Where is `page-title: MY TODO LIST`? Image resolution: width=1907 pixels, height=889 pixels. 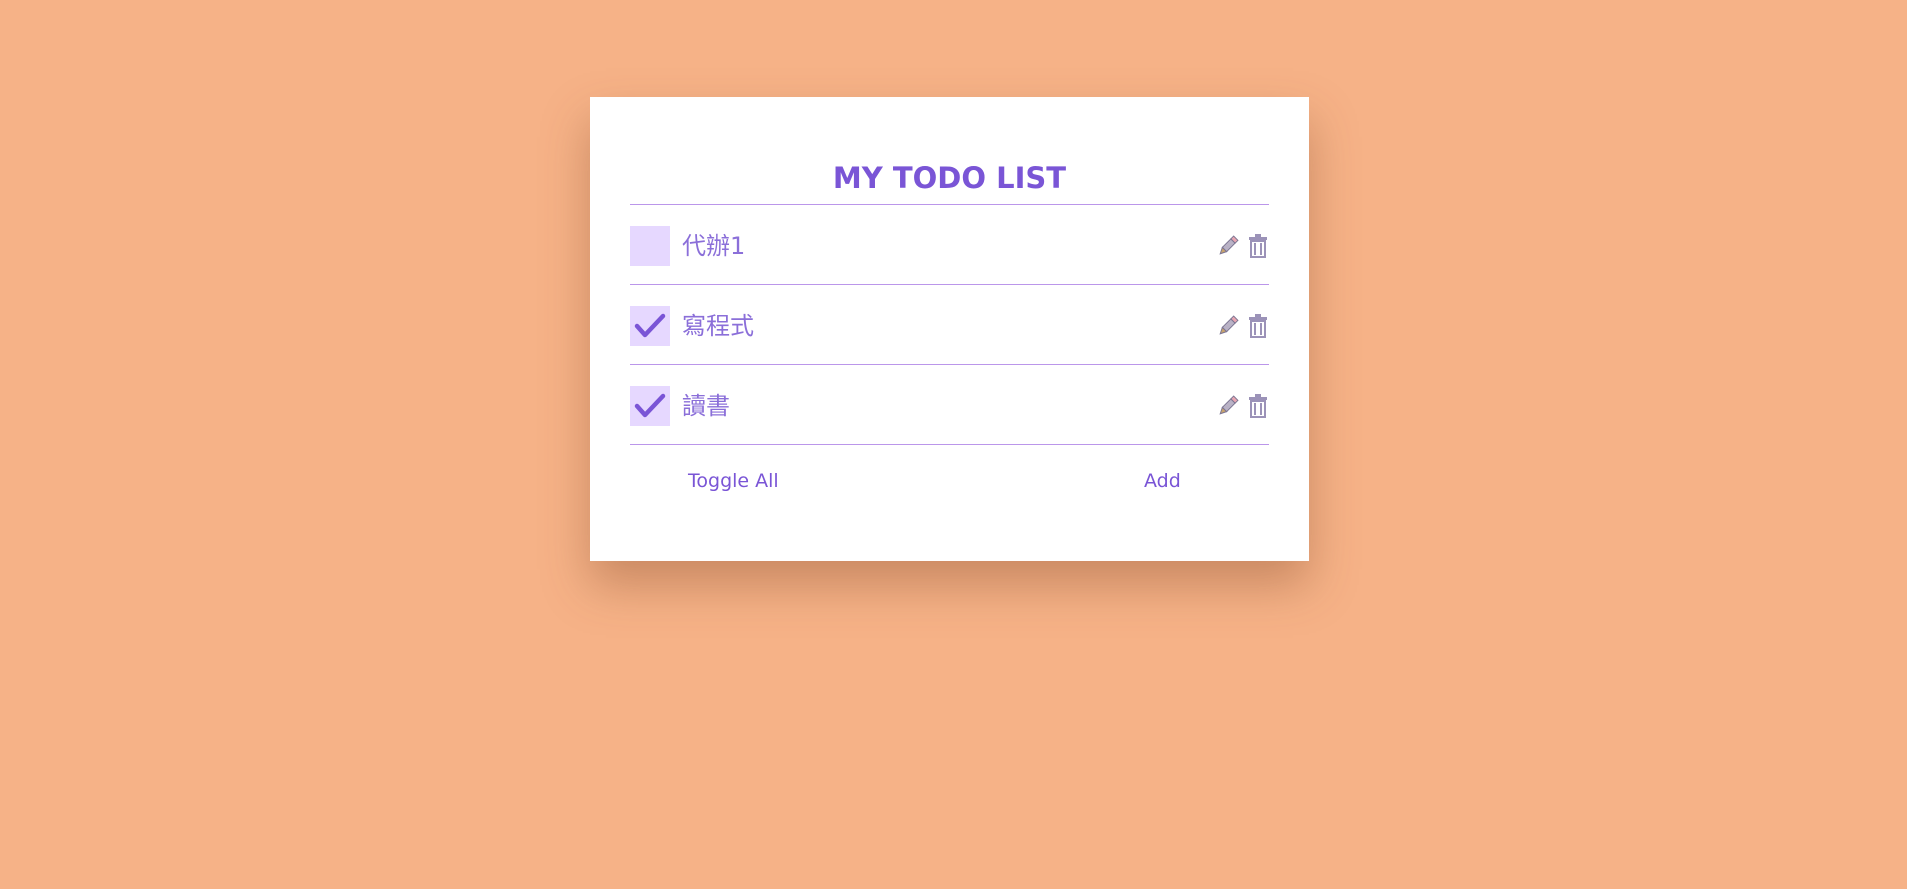 page-title: MY TODO LIST is located at coordinates (949, 178).